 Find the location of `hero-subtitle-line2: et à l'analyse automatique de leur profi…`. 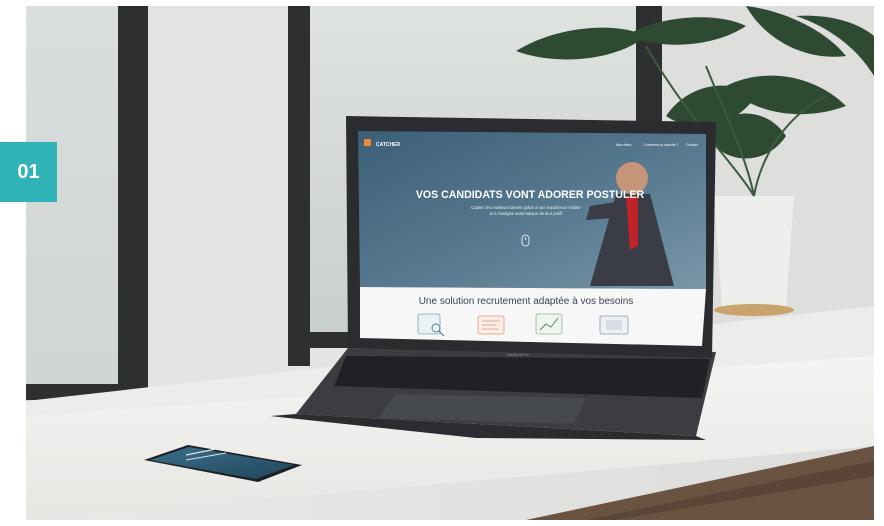

hero-subtitle-line2: et à l'analyse automatique de leur profi… is located at coordinates (526, 213).